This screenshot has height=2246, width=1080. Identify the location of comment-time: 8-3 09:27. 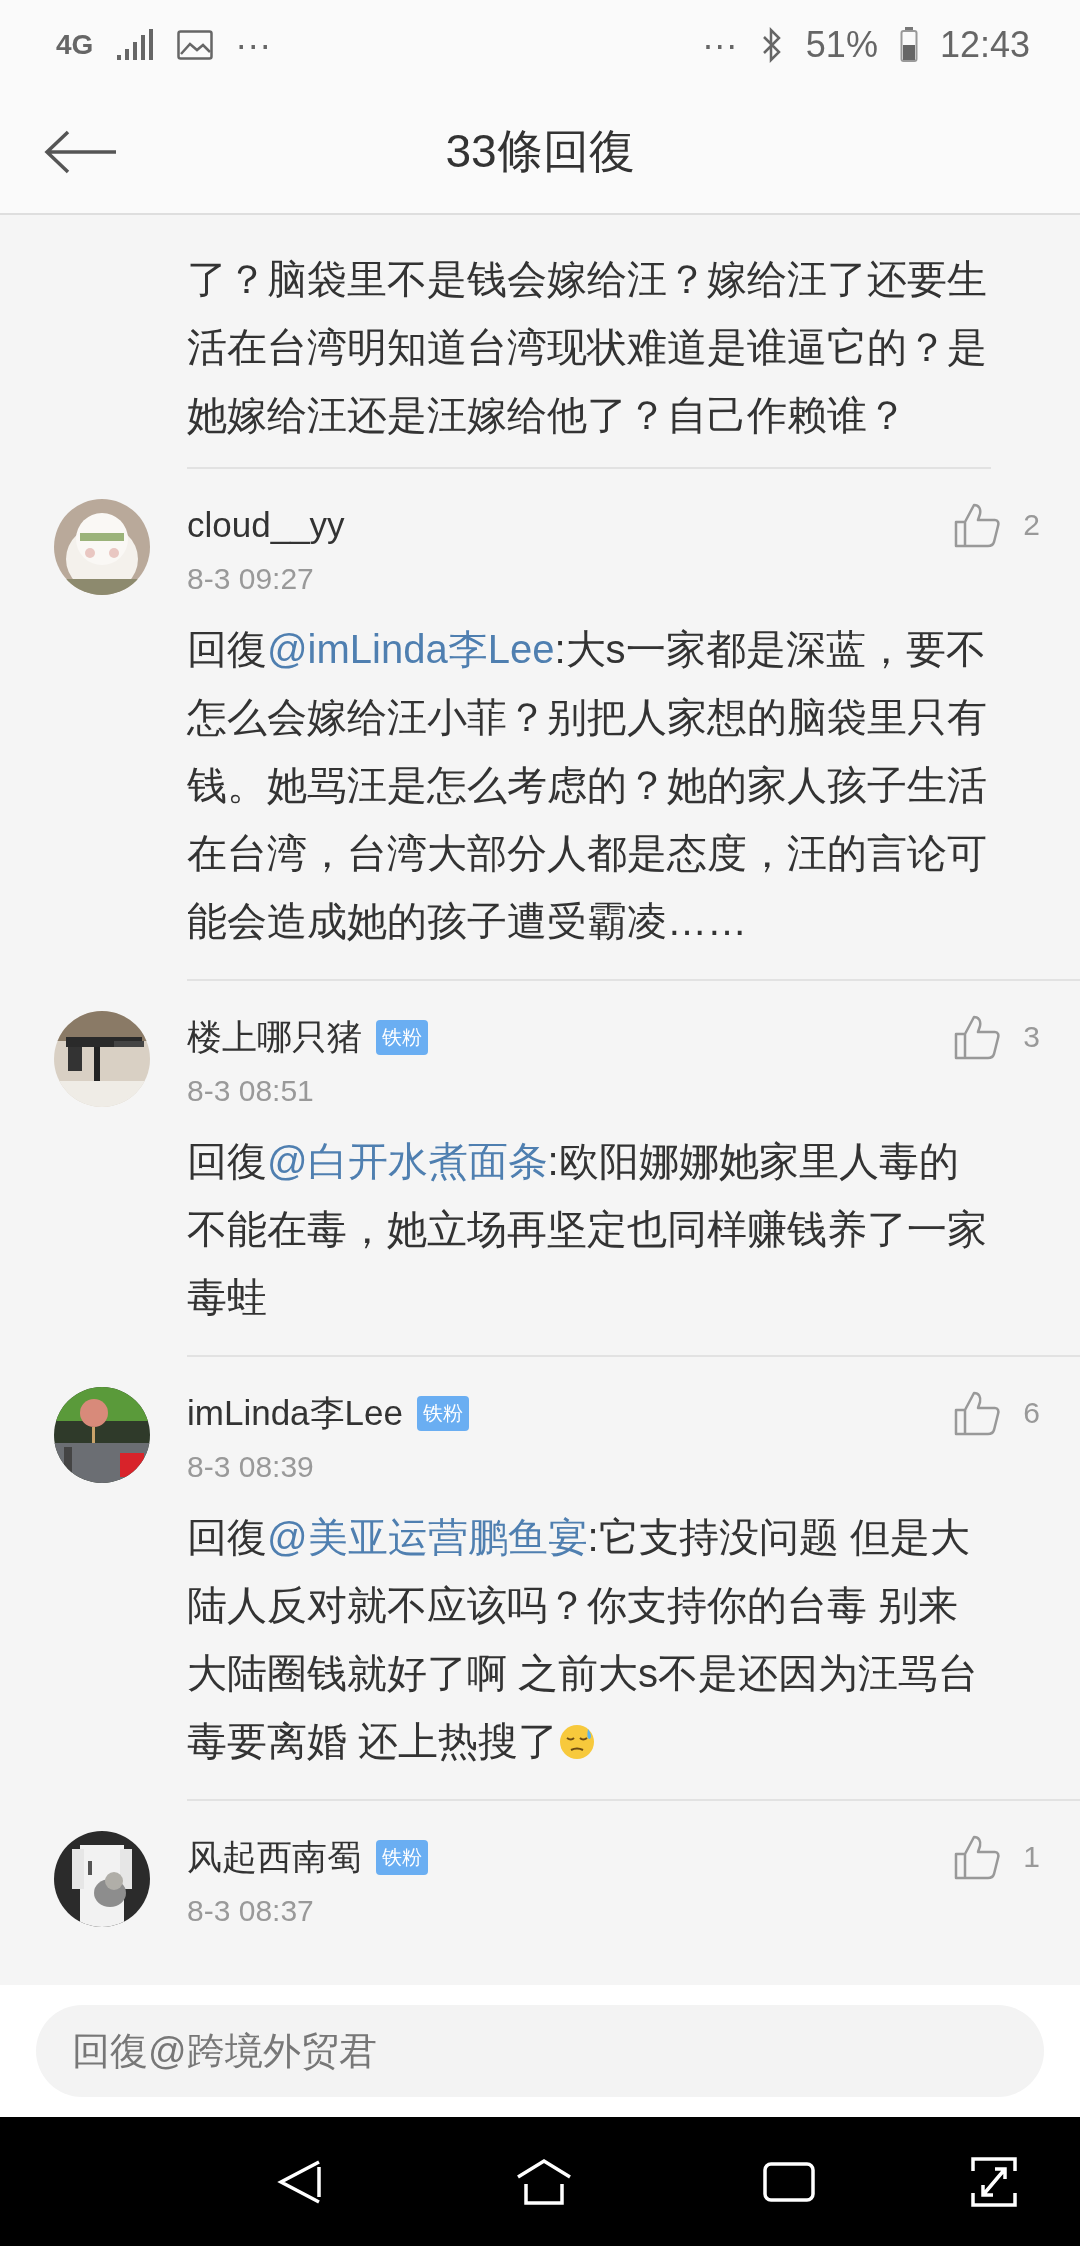
(251, 579).